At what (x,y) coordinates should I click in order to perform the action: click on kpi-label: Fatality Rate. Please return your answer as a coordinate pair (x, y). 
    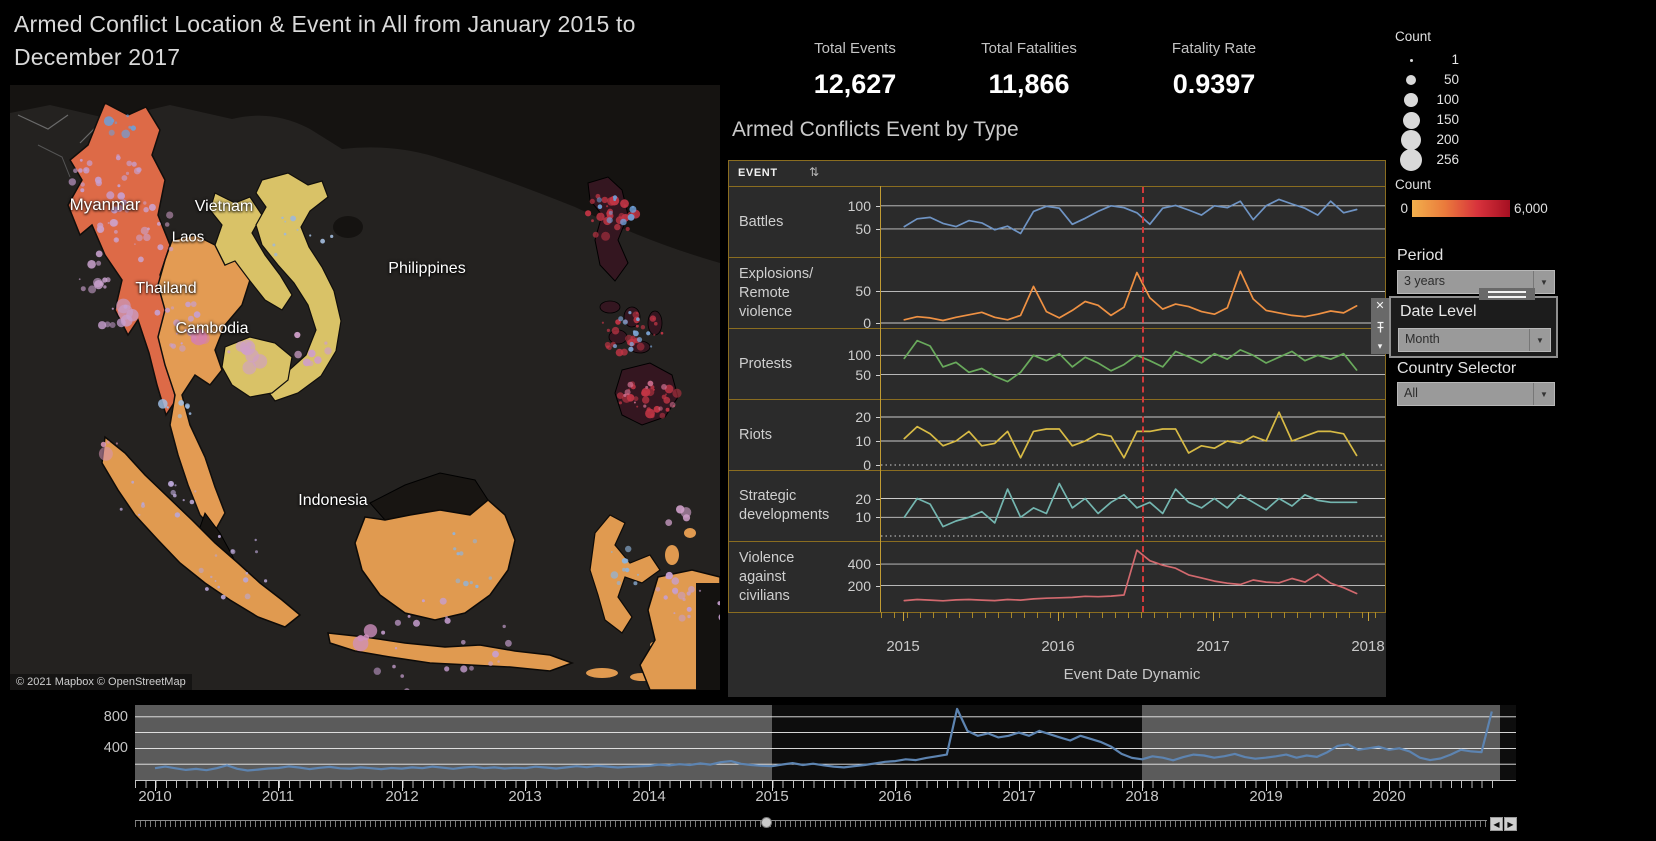
    Looking at the image, I should click on (1214, 48).